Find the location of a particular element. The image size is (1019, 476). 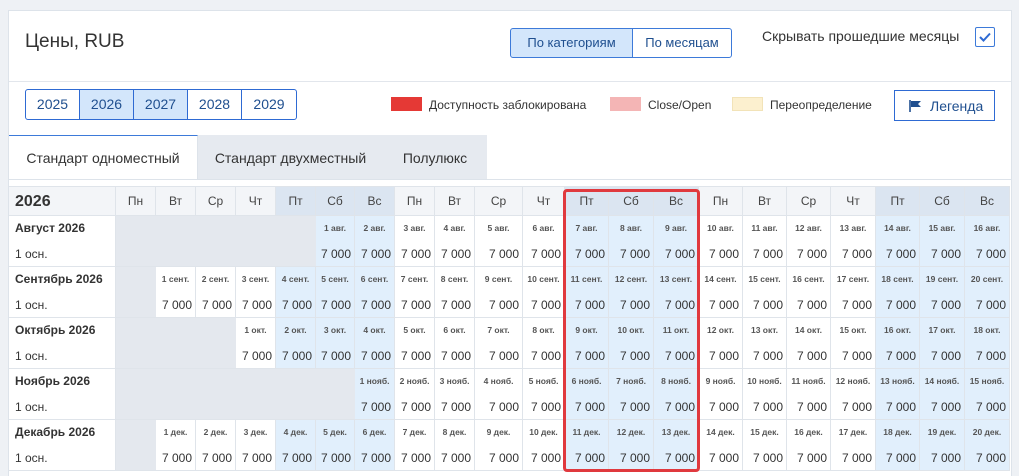

tab-standard-double: Стандарт двухместный is located at coordinates (290, 157).